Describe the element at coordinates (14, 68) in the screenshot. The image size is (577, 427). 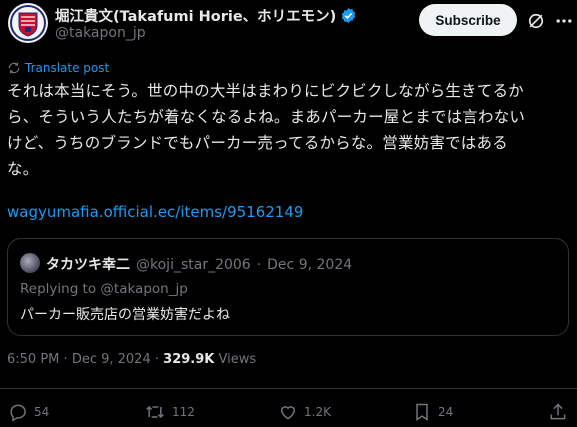
I see `translate-icon` at that location.